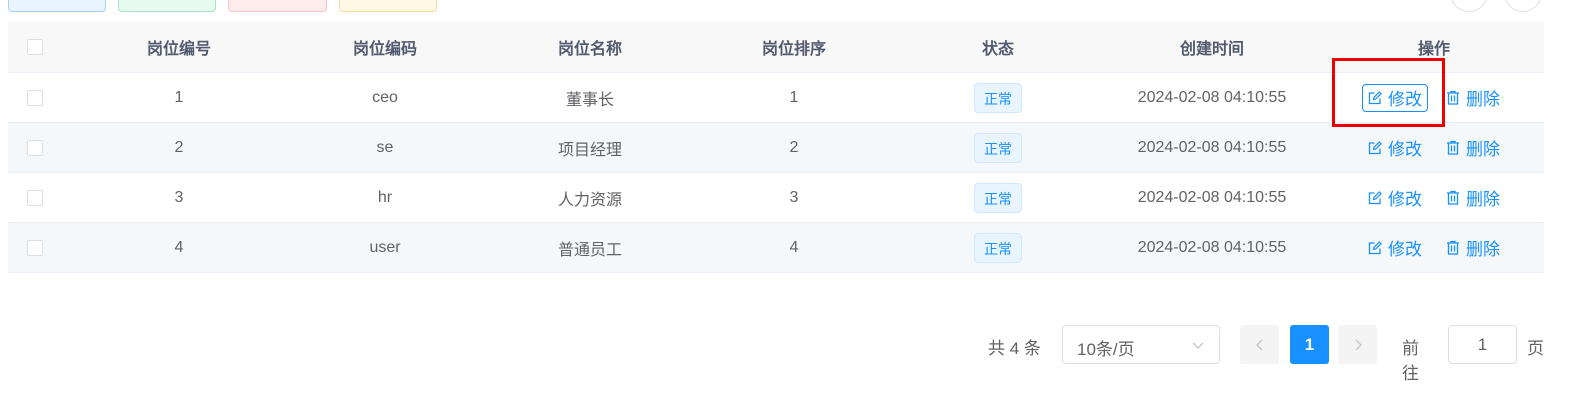 The height and width of the screenshot is (400, 1586). I want to click on cell-post-sort: 2, so click(794, 147).